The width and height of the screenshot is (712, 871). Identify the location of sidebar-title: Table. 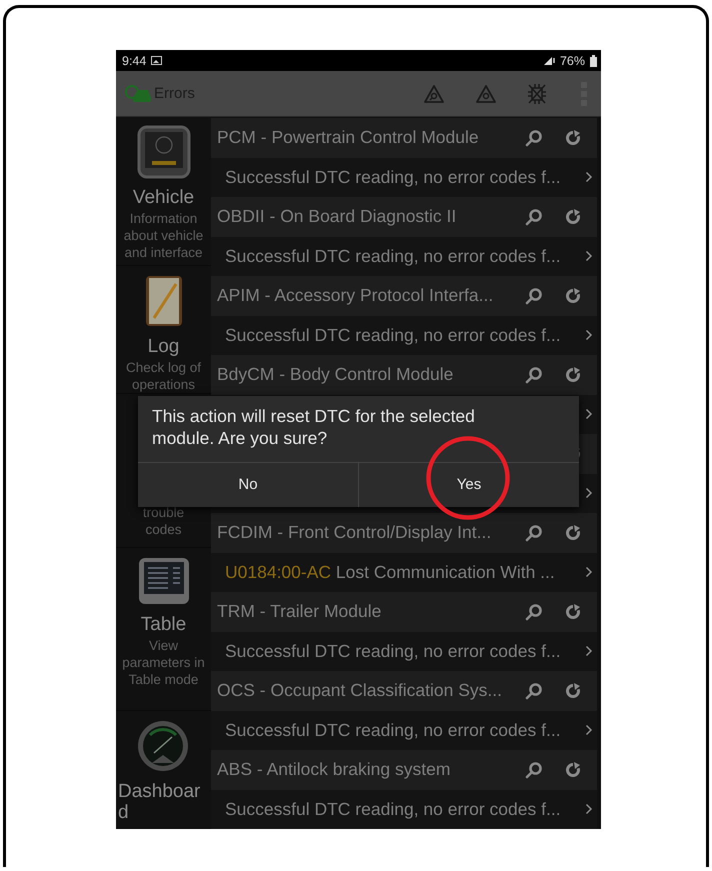
(163, 625).